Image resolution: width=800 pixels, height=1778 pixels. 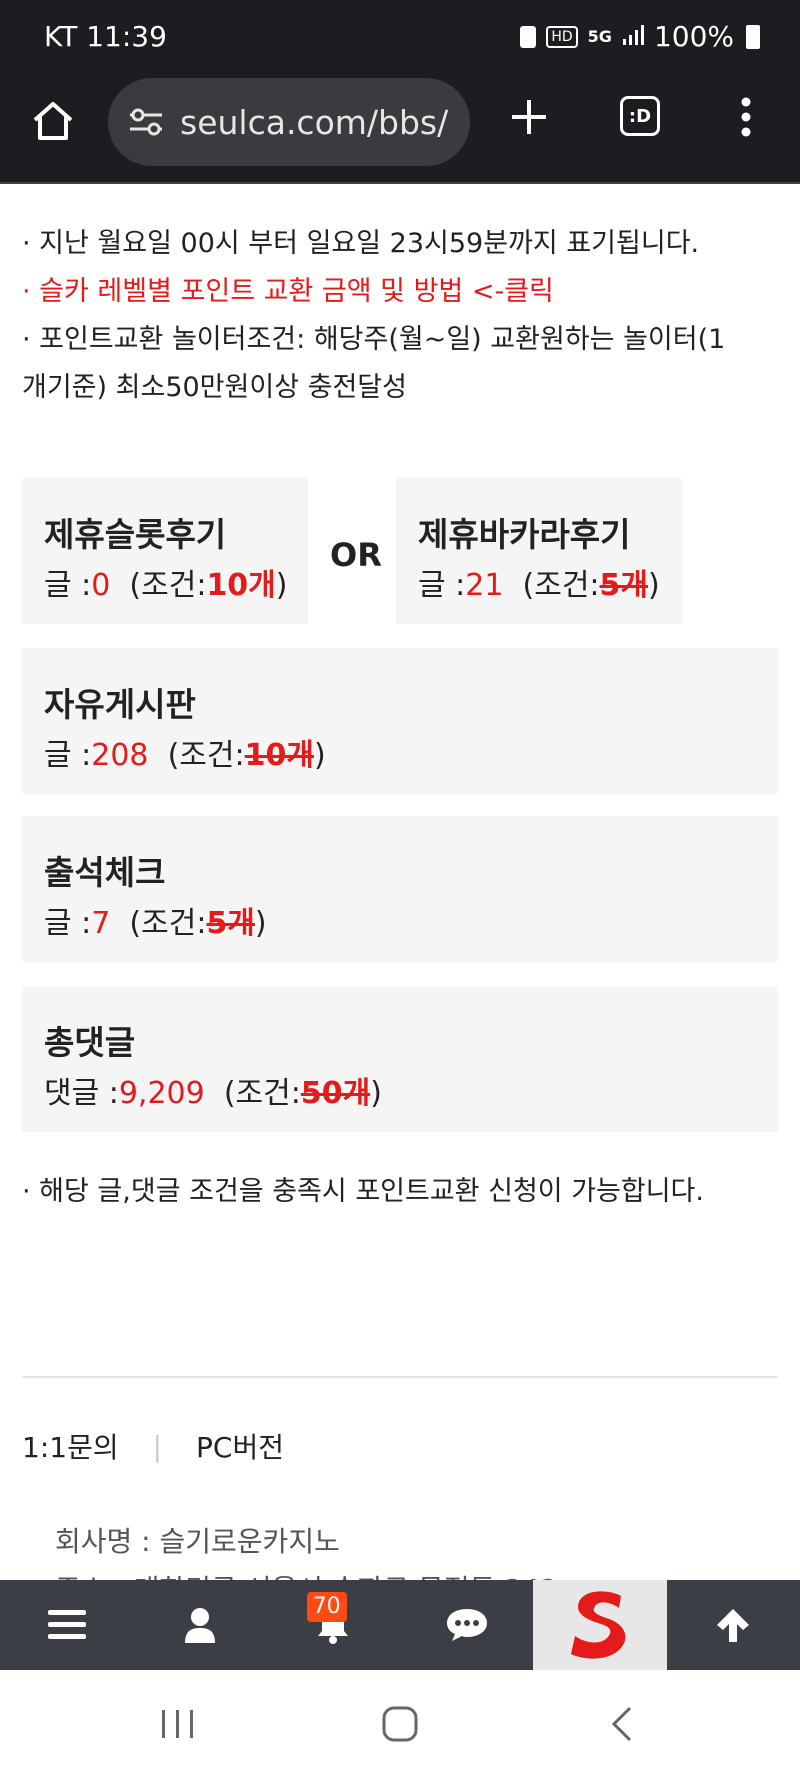 I want to click on home-icon, so click(x=53, y=121).